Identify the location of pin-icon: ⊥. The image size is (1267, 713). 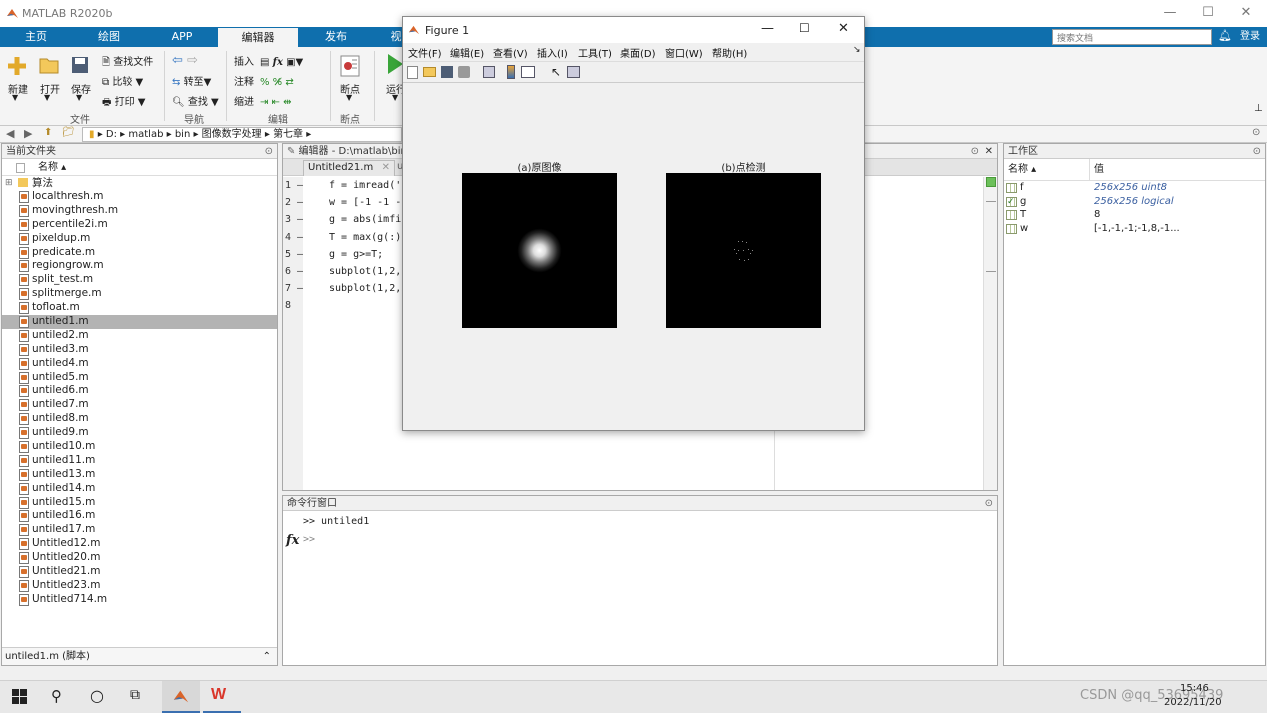
(1258, 108).